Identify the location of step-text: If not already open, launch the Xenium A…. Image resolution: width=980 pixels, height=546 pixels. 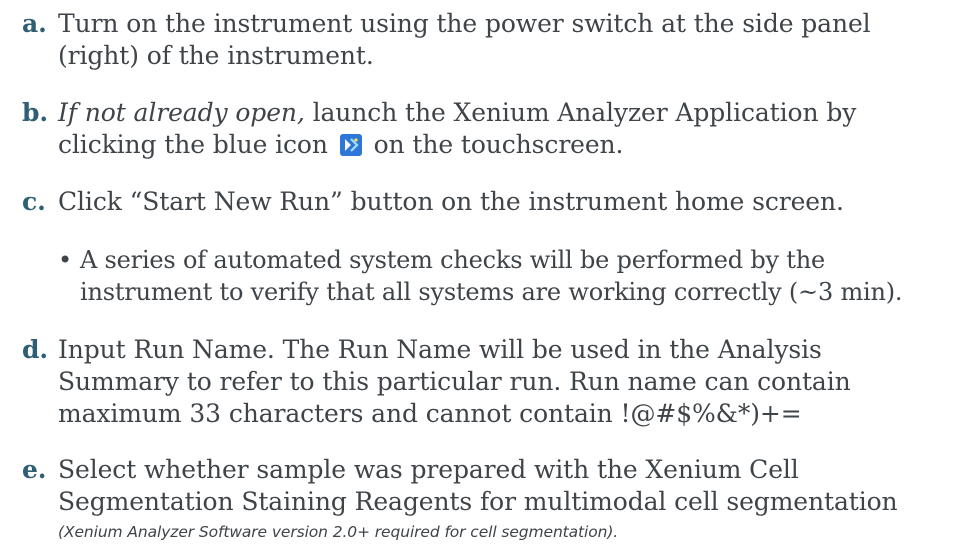
(514, 129).